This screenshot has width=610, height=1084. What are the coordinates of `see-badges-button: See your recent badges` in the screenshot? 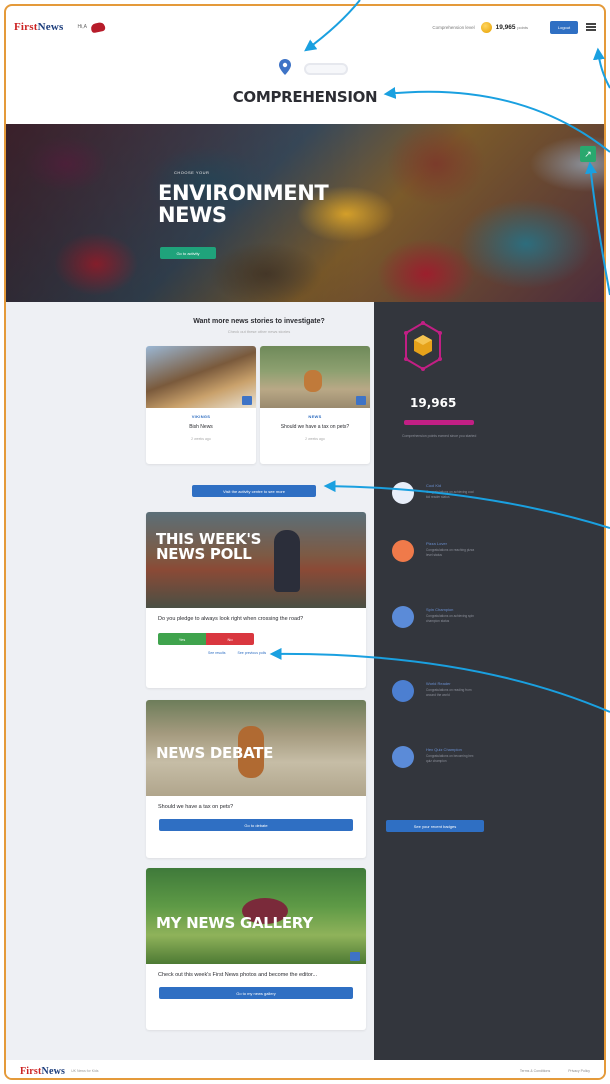 It's located at (435, 826).